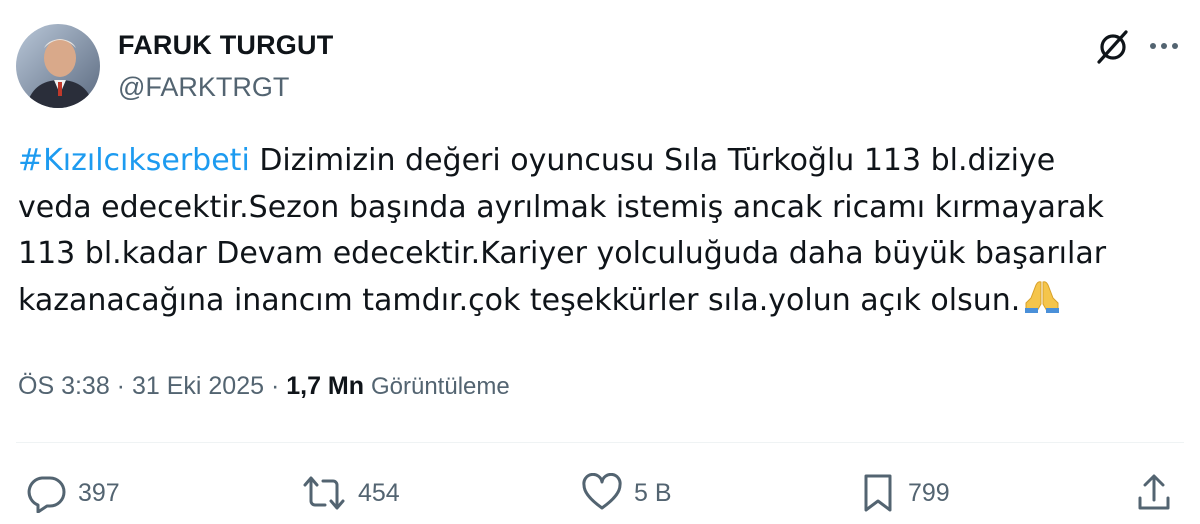  Describe the element at coordinates (197, 386) in the screenshot. I see `tweet-date: 31 Eki 2025` at that location.